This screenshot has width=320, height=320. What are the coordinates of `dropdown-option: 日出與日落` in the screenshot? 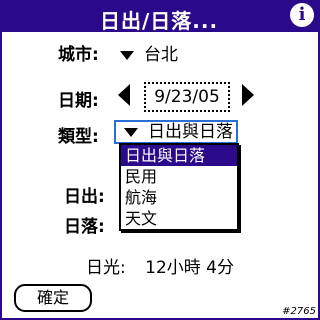 It's located at (179, 155).